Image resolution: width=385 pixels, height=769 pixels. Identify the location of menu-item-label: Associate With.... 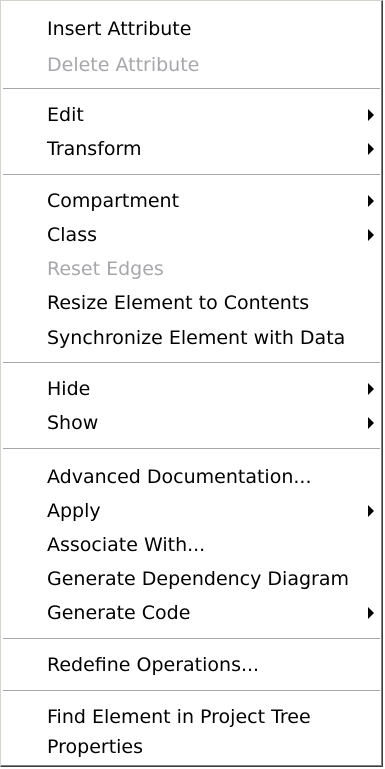
(126, 545).